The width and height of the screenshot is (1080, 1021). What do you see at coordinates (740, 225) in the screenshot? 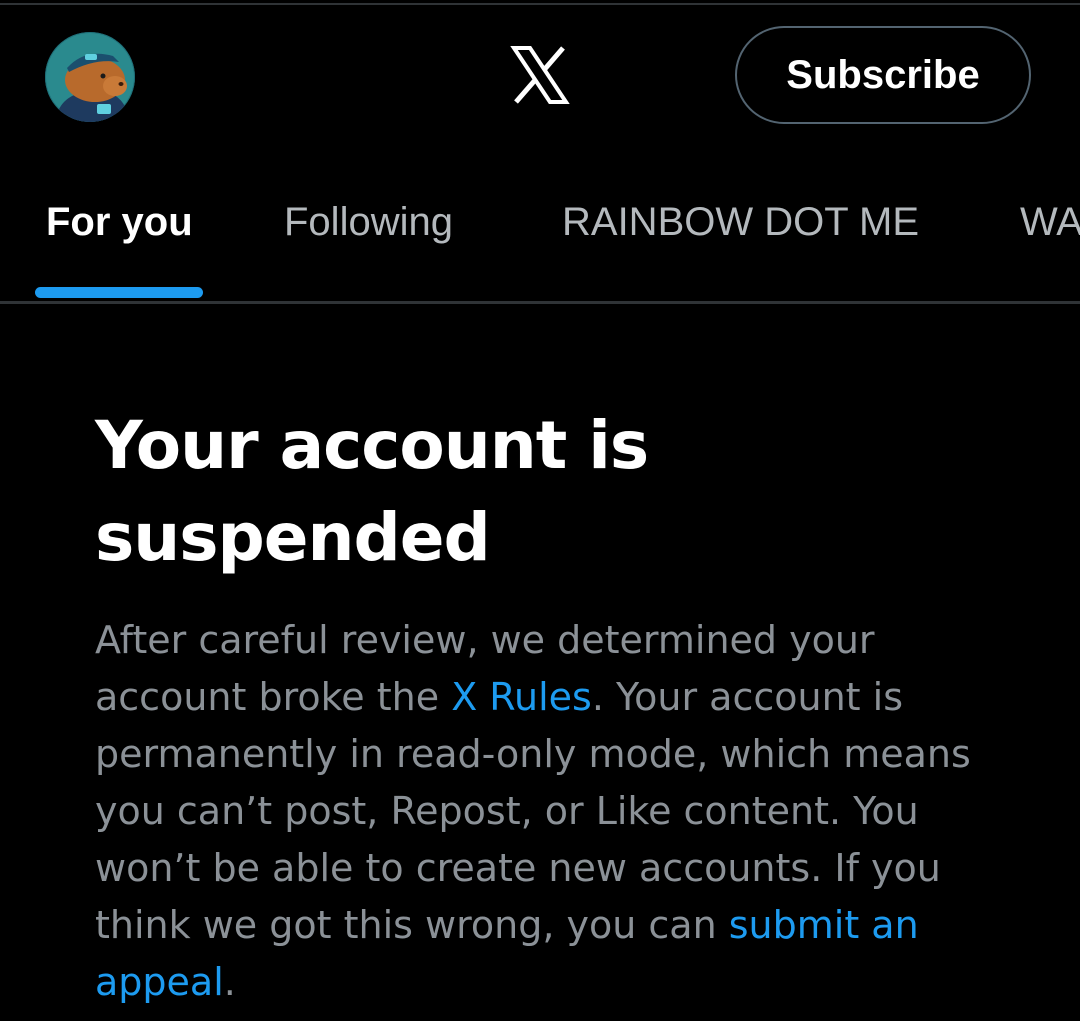
I see `tab-rainbow-dot-me: RAINBOW DOT ME` at bounding box center [740, 225].